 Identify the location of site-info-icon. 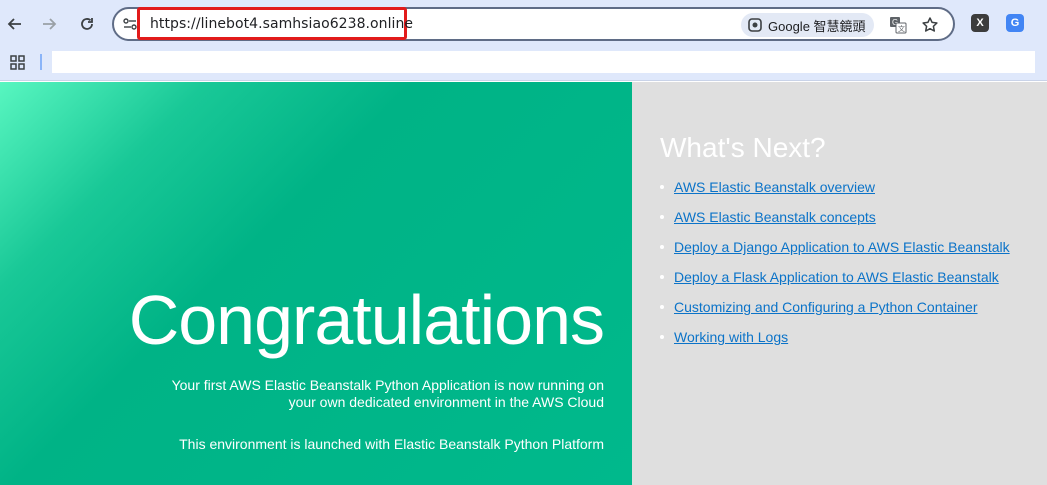
(130, 24).